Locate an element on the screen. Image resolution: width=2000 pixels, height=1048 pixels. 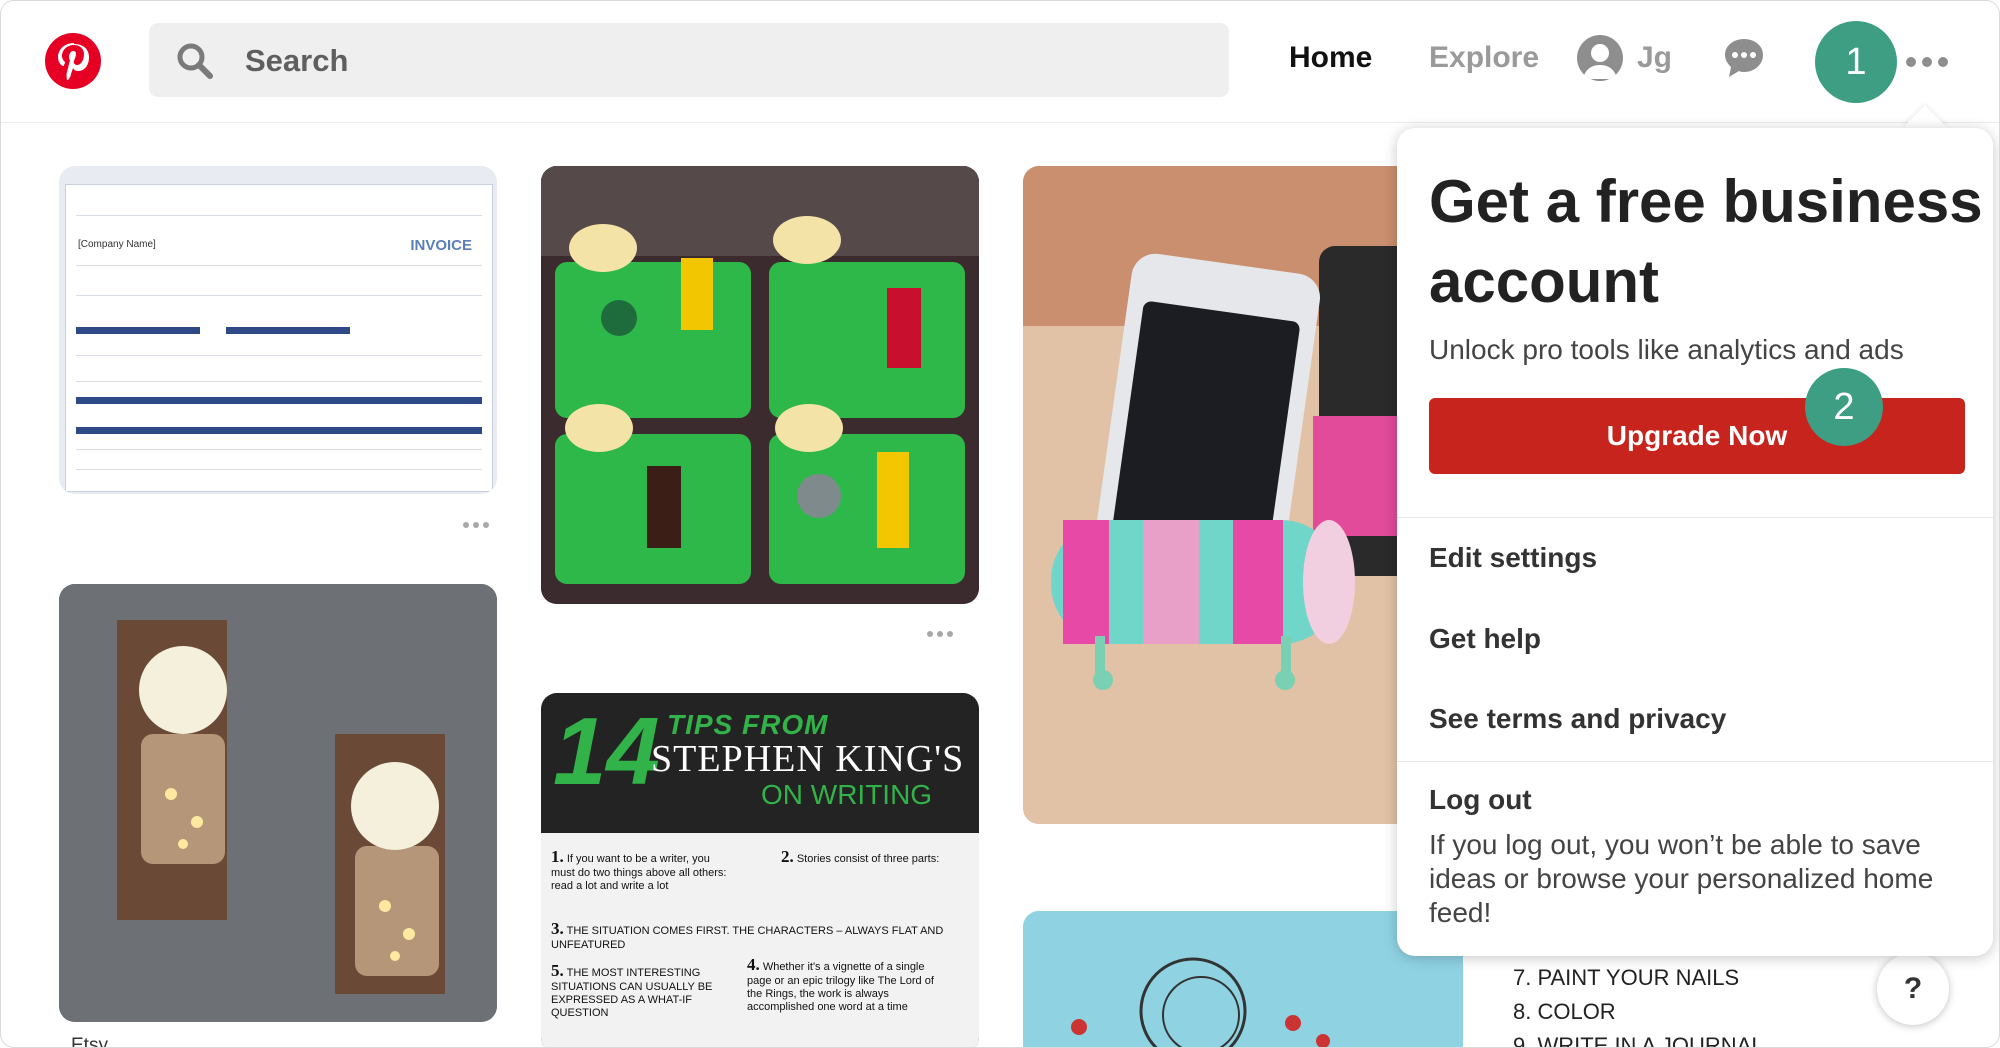
snack-baskets-photo is located at coordinates (760, 385).